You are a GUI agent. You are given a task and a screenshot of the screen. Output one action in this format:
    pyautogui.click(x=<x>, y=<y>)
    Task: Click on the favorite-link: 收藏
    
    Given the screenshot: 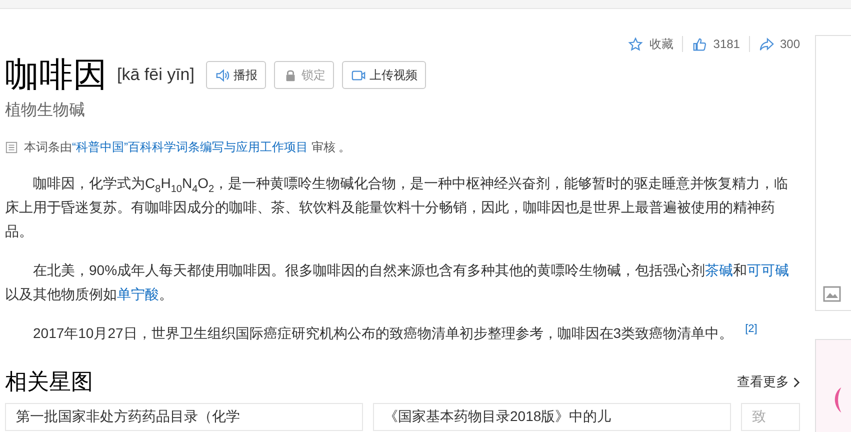 What is the action you would take?
    pyautogui.click(x=651, y=44)
    